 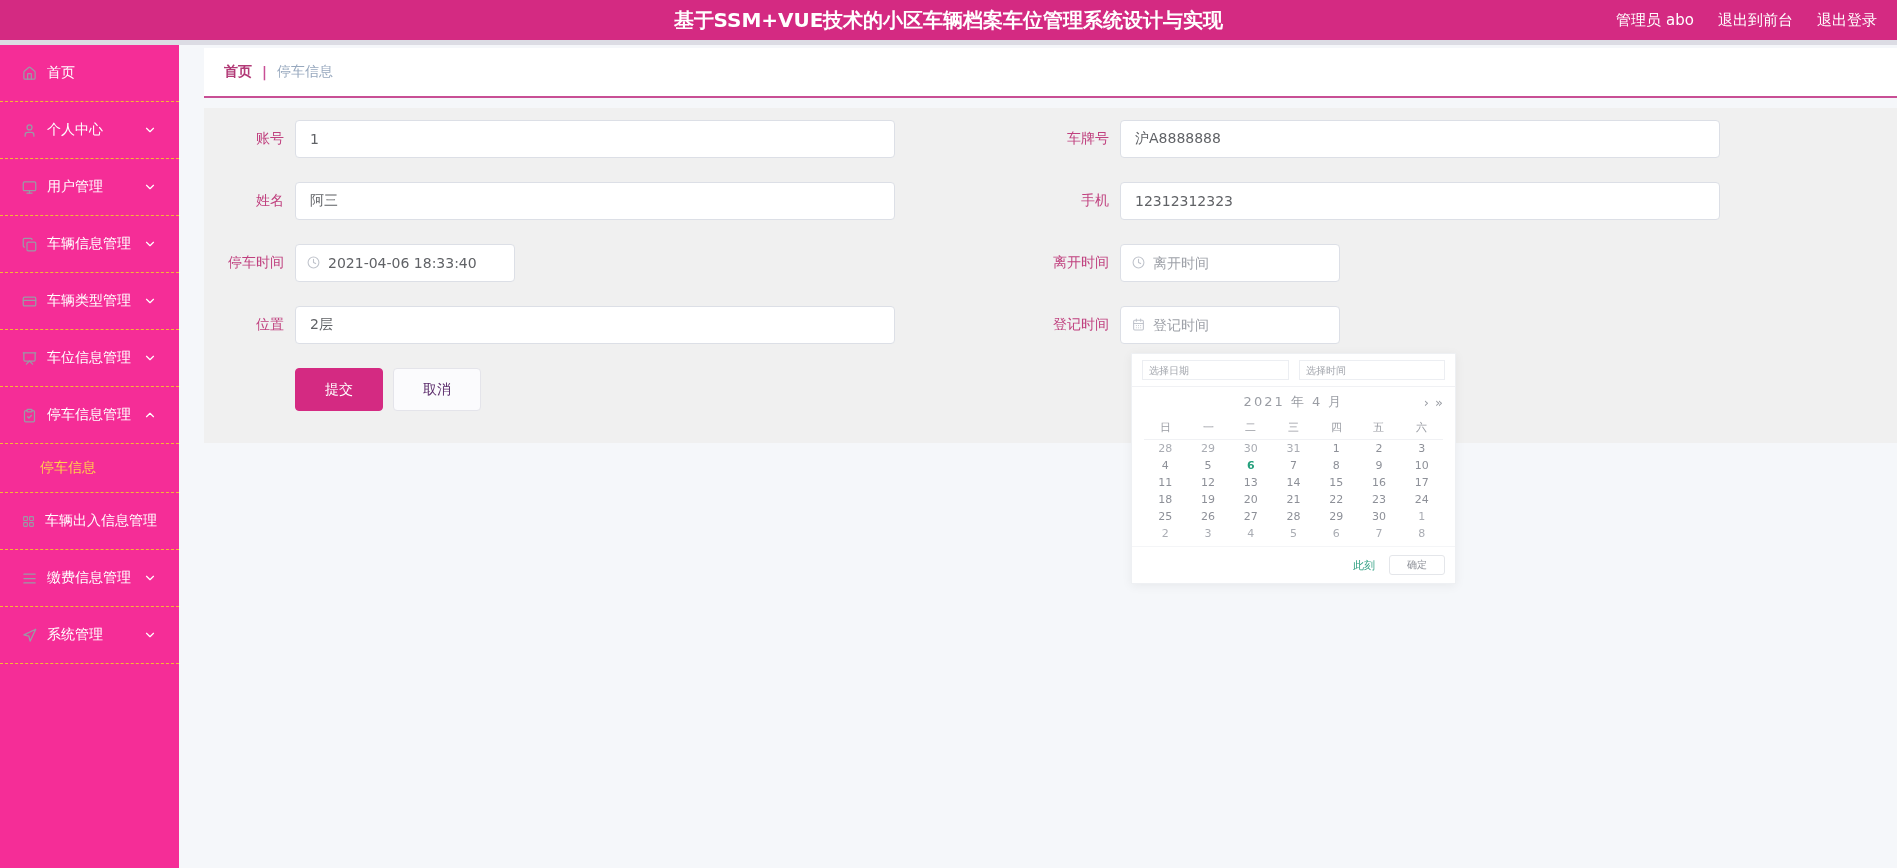 I want to click on app-title: 基于SSM+VUE技术的小区车辆档案车位管理系统设计与实现, so click(x=948, y=20).